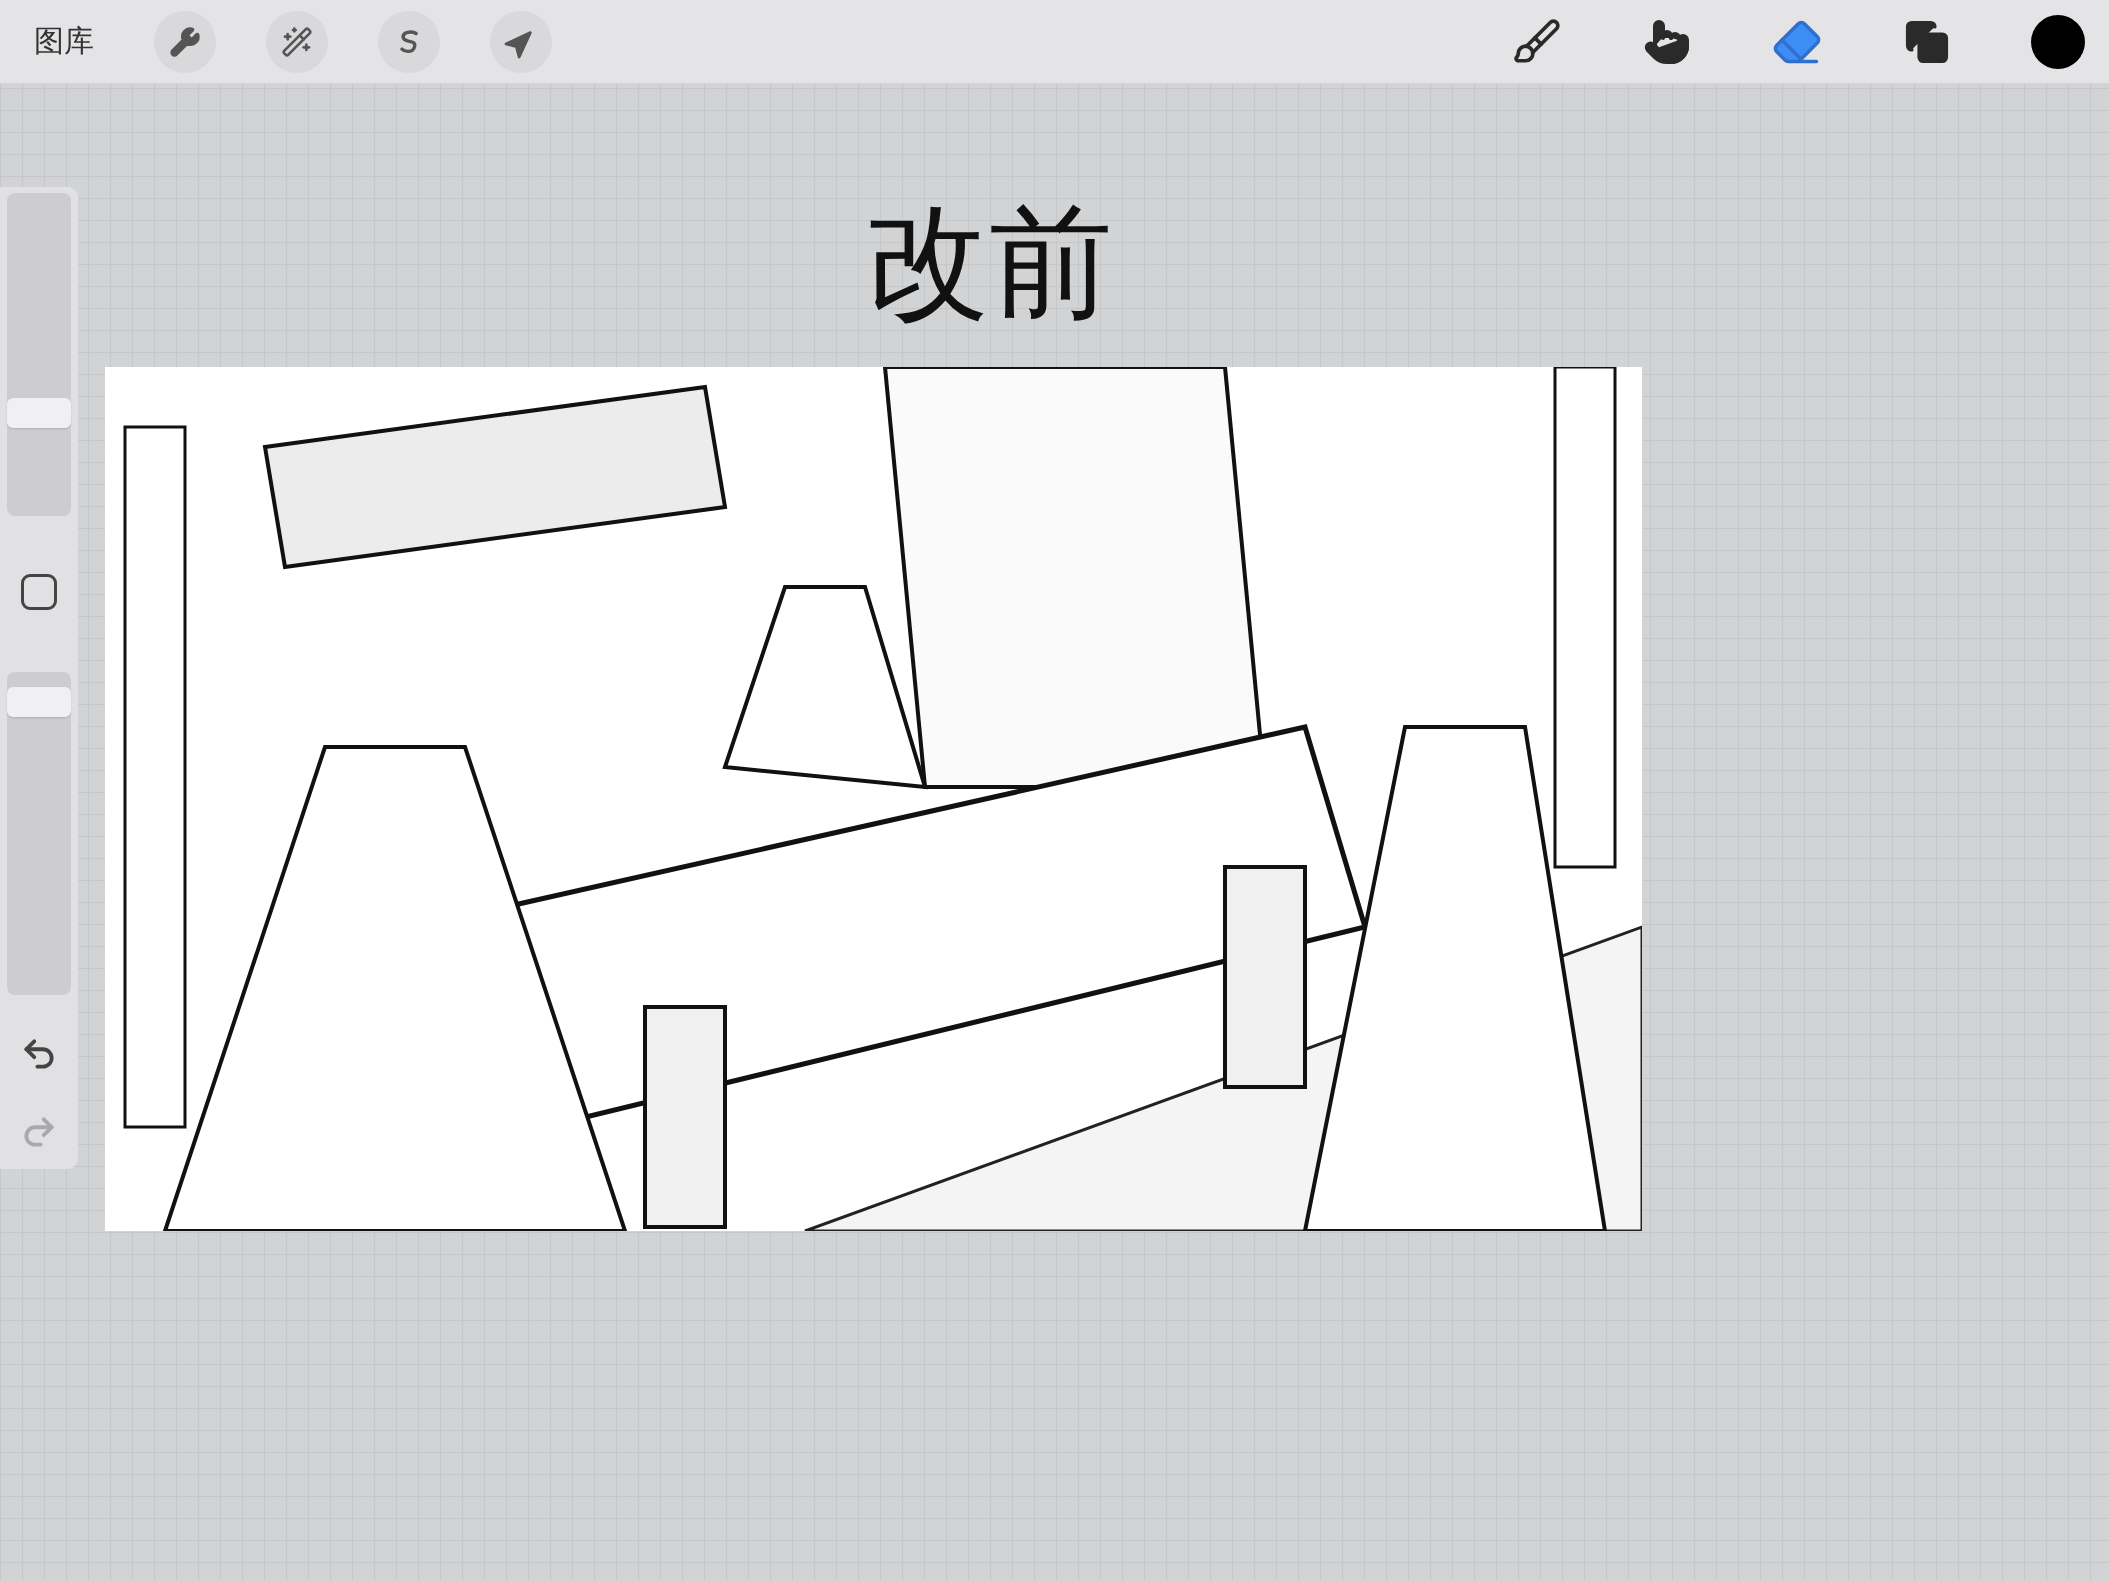  Describe the element at coordinates (1927, 41) in the screenshot. I see `layers-icon` at that location.